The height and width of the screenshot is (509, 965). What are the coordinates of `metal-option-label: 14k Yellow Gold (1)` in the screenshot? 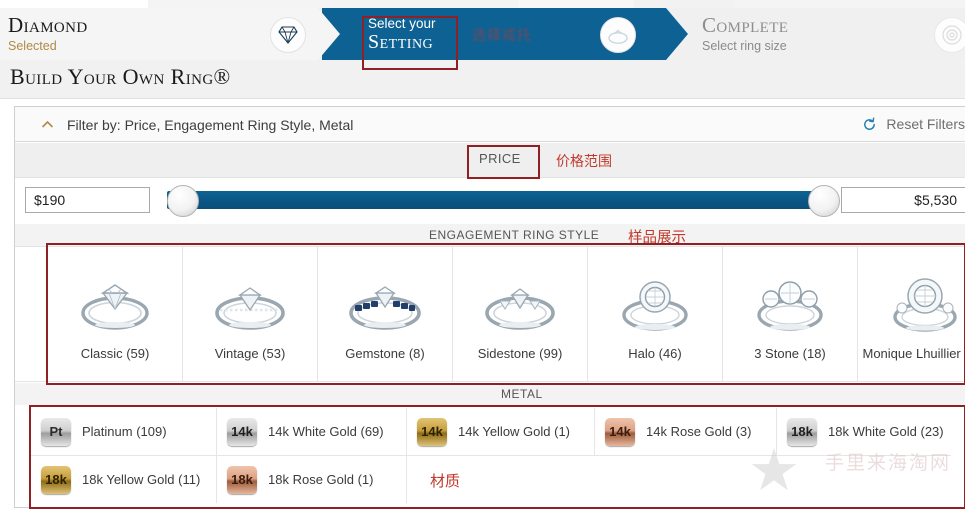 It's located at (514, 431).